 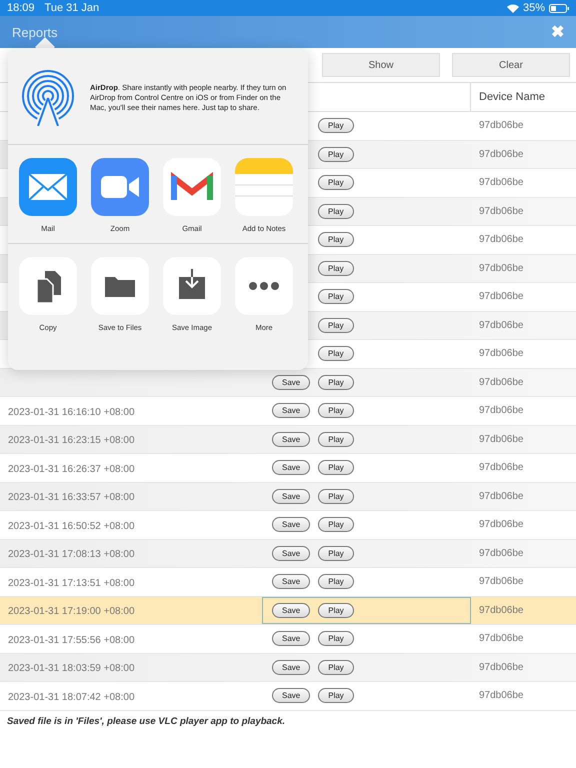 I want to click on footer-note: Saved file is in 'Files', please use VLC player app to playback., so click(x=146, y=721).